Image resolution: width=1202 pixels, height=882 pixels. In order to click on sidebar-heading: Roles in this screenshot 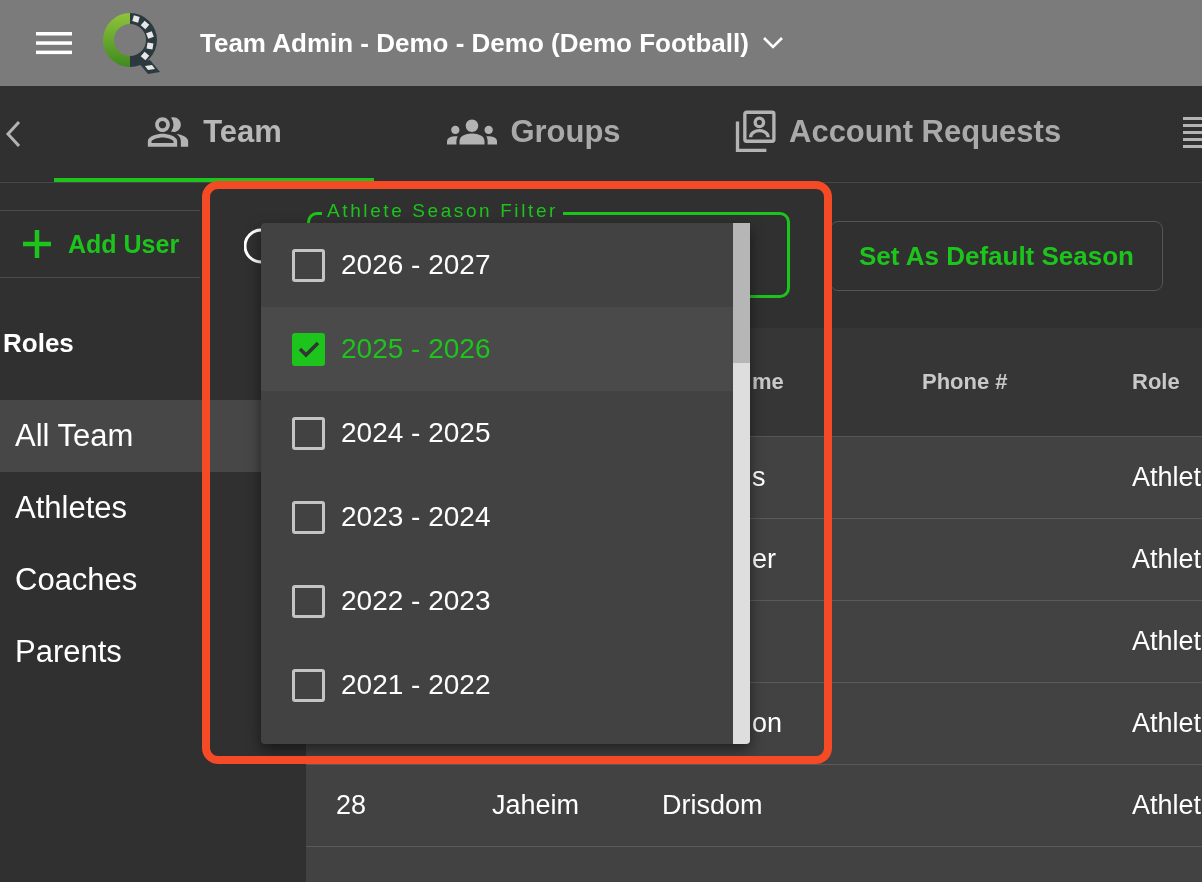, I will do `click(38, 344)`.